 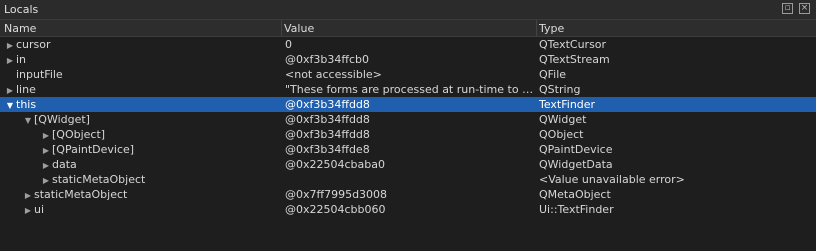 I want to click on tree-row: ▶ data @0x22504cbaba0 QWidgetData, so click(x=408, y=164).